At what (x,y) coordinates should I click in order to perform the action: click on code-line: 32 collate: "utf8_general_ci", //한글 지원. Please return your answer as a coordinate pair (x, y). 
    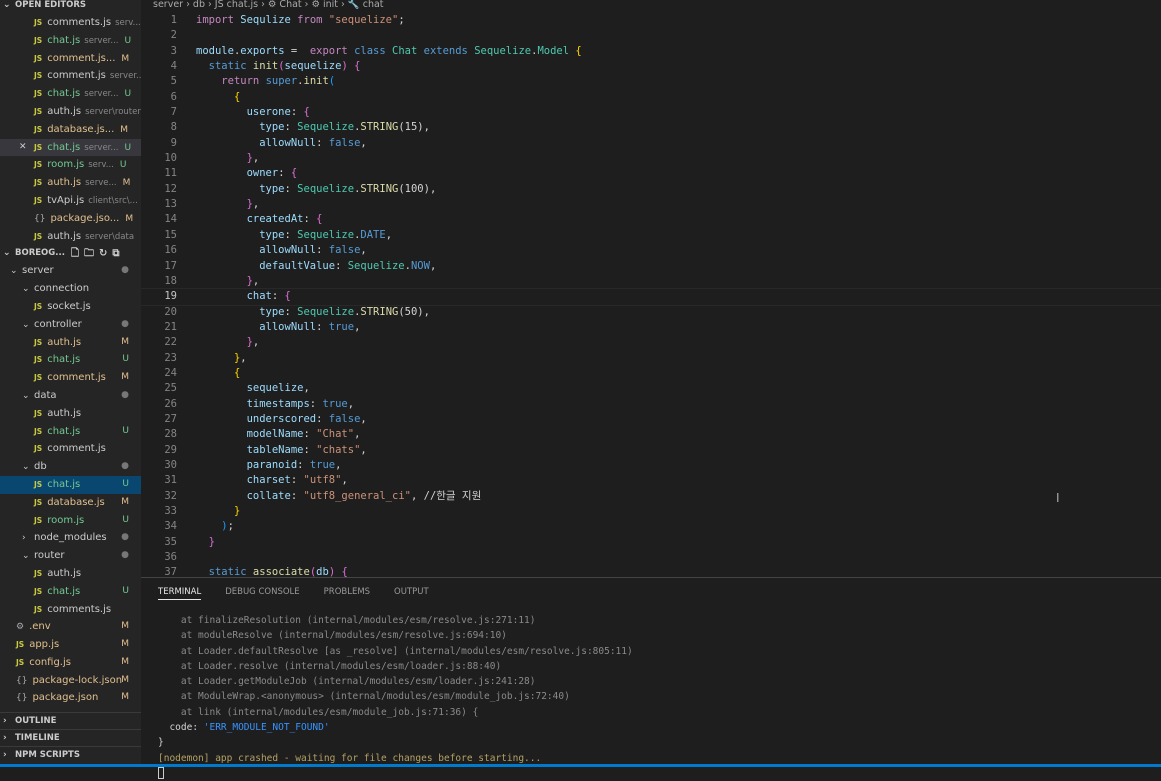
    Looking at the image, I should click on (651, 496).